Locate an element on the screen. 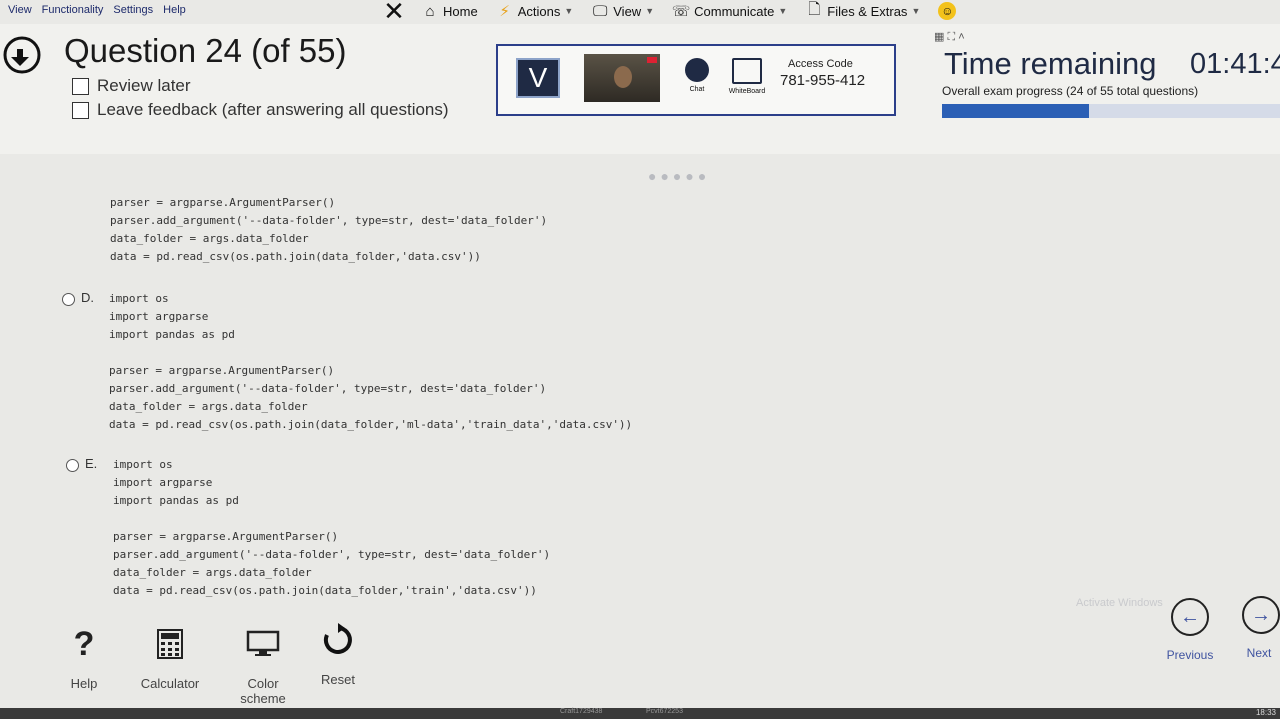  actions-label: Actions is located at coordinates (539, 11).